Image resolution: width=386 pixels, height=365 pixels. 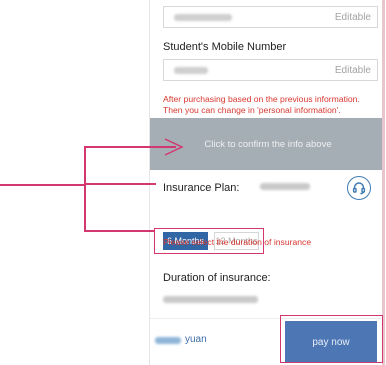 I want to click on mobile-number-field: Editable, so click(x=270, y=70).